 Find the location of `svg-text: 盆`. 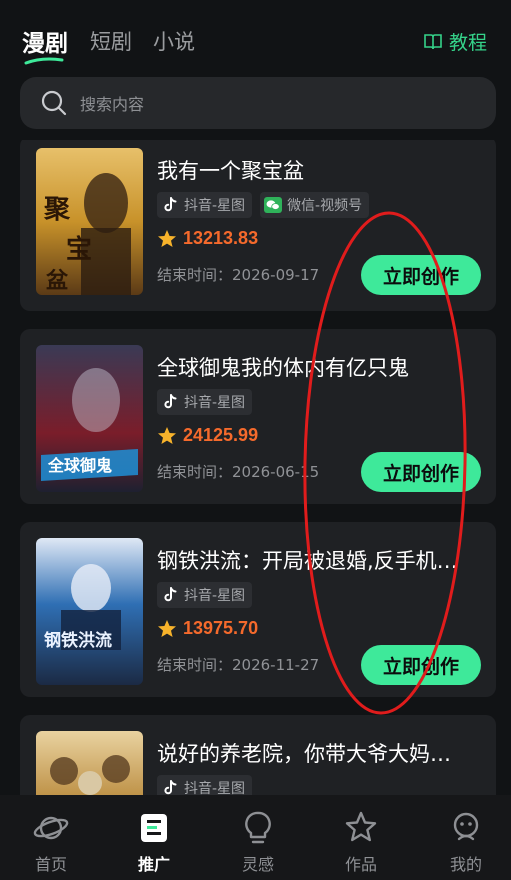

svg-text: 盆 is located at coordinates (57, 281).